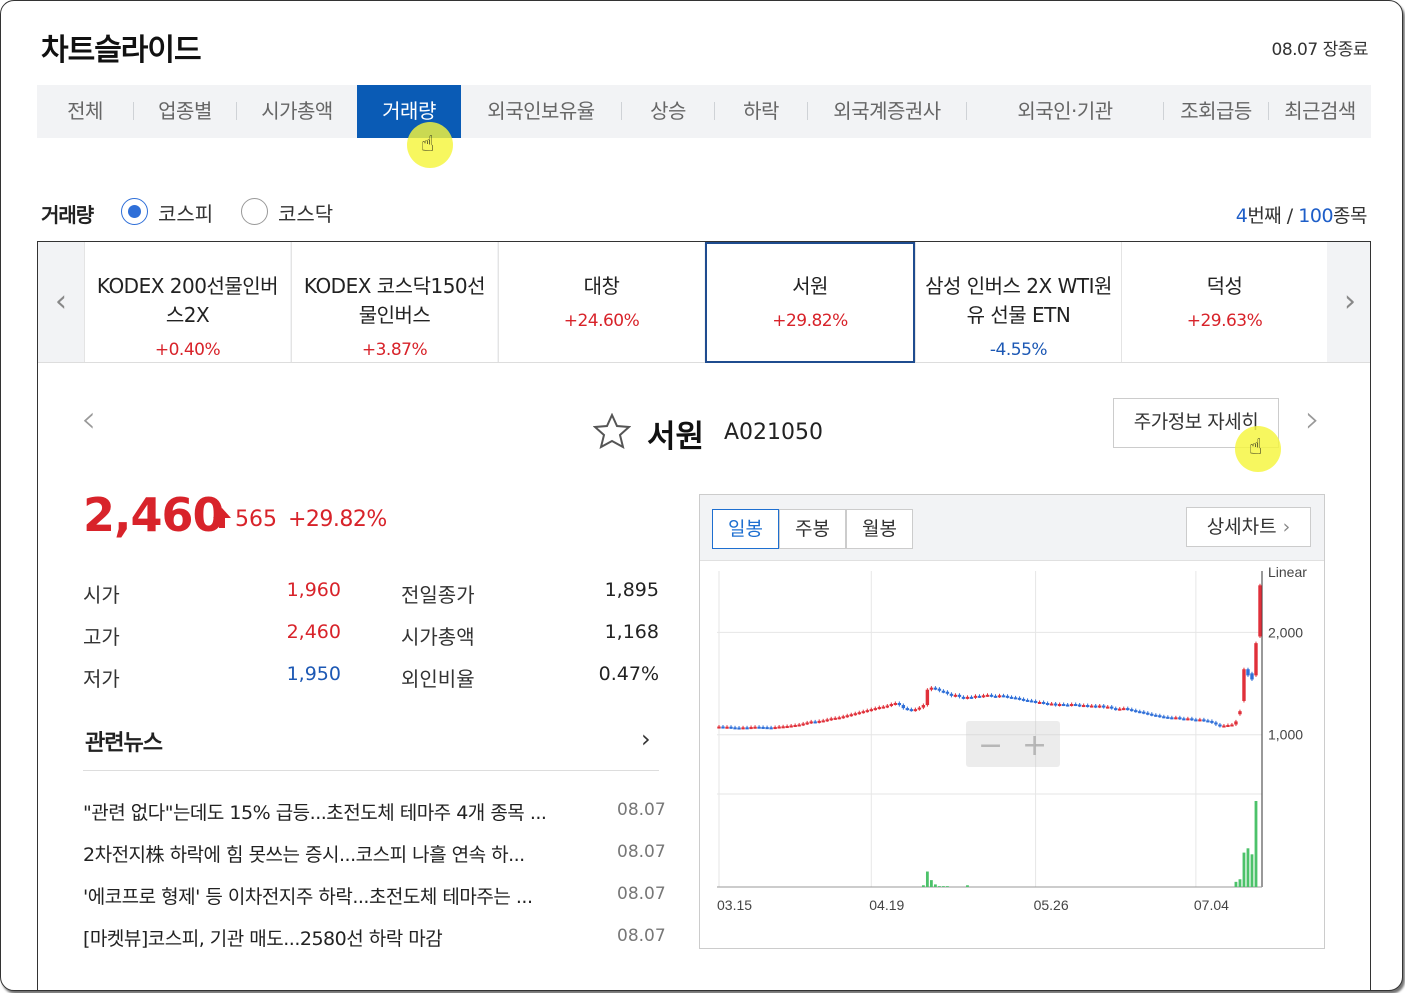  I want to click on carousel-card: 대창 +24.60%, so click(601, 302).